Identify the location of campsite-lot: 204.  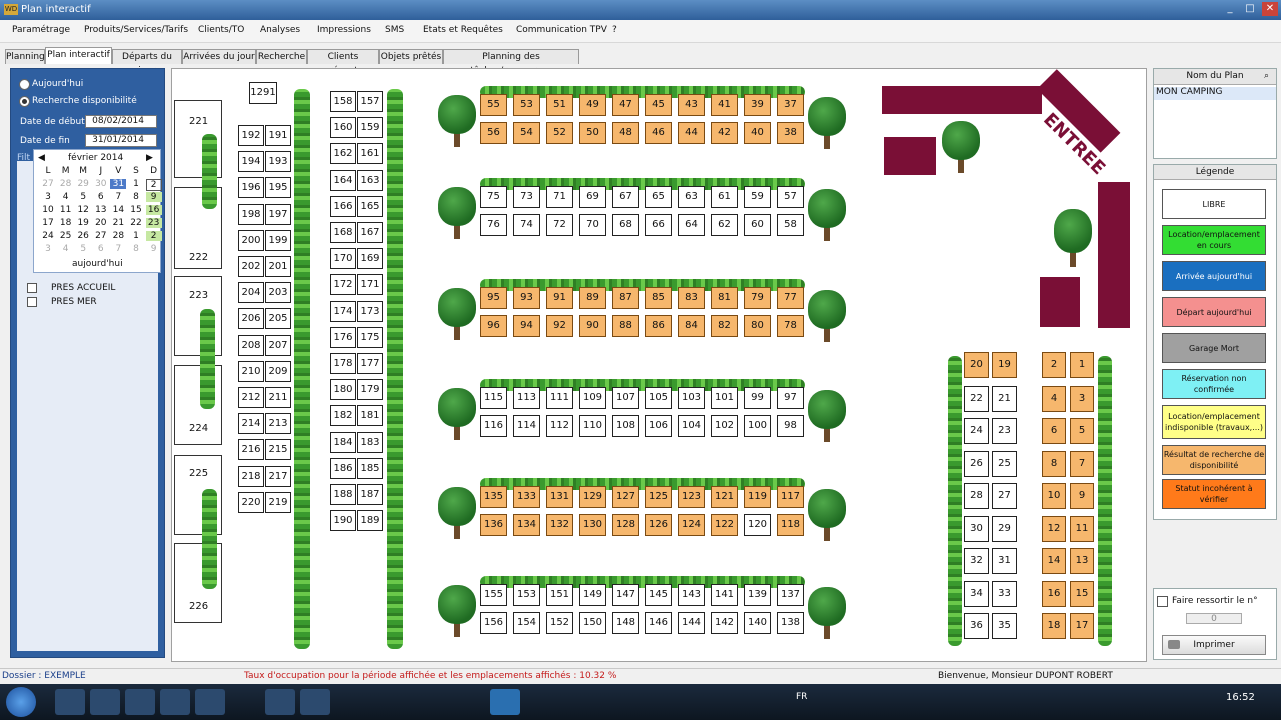
(251, 293).